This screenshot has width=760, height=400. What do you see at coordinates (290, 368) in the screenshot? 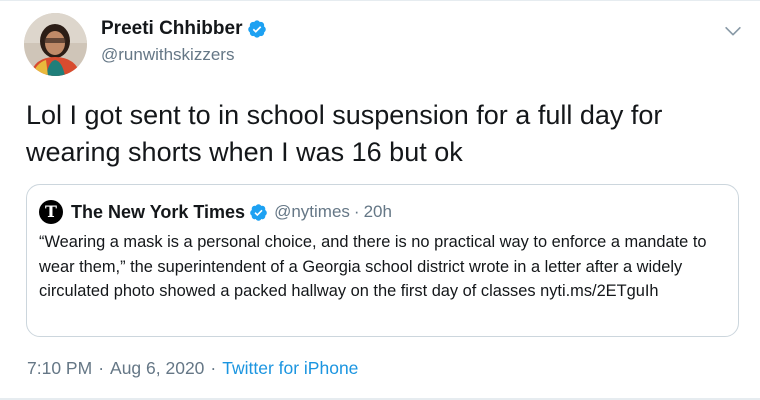
I see `tweet-source-link: Twitter for iPhone` at bounding box center [290, 368].